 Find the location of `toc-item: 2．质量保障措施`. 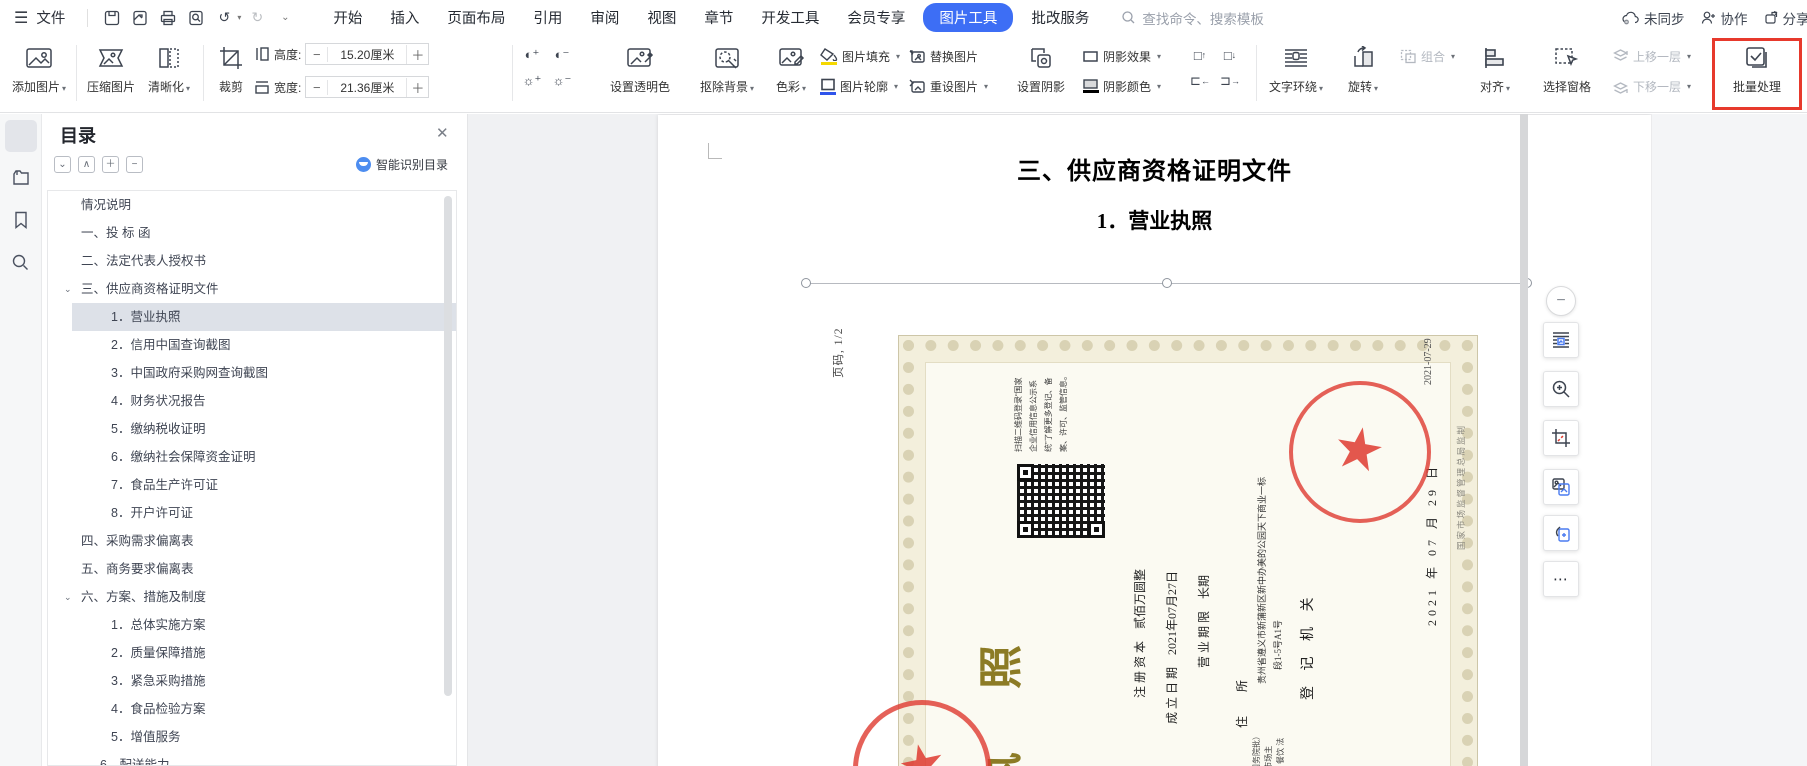

toc-item: 2．质量保障措施 is located at coordinates (252, 653).